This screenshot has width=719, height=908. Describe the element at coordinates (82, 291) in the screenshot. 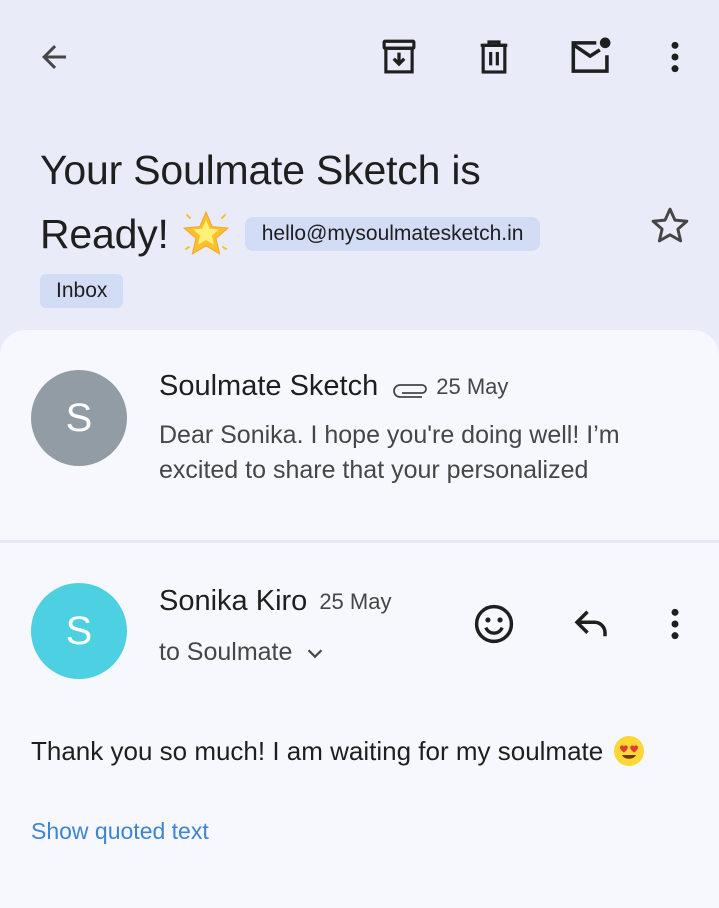

I see `label-chip-inbox: Inbox` at that location.